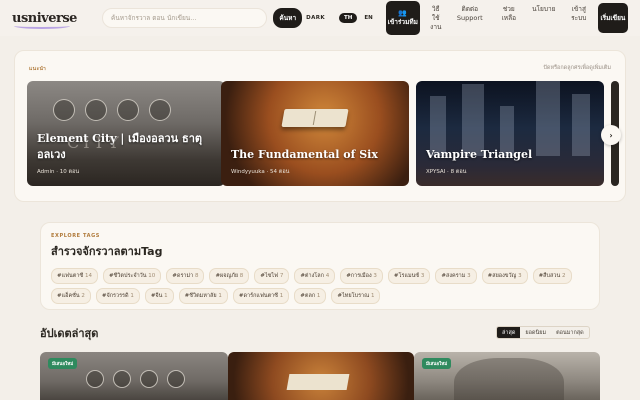 The height and width of the screenshot is (400, 640). What do you see at coordinates (70, 276) in the screenshot?
I see `tag-name: #แฟนตาซี` at bounding box center [70, 276].